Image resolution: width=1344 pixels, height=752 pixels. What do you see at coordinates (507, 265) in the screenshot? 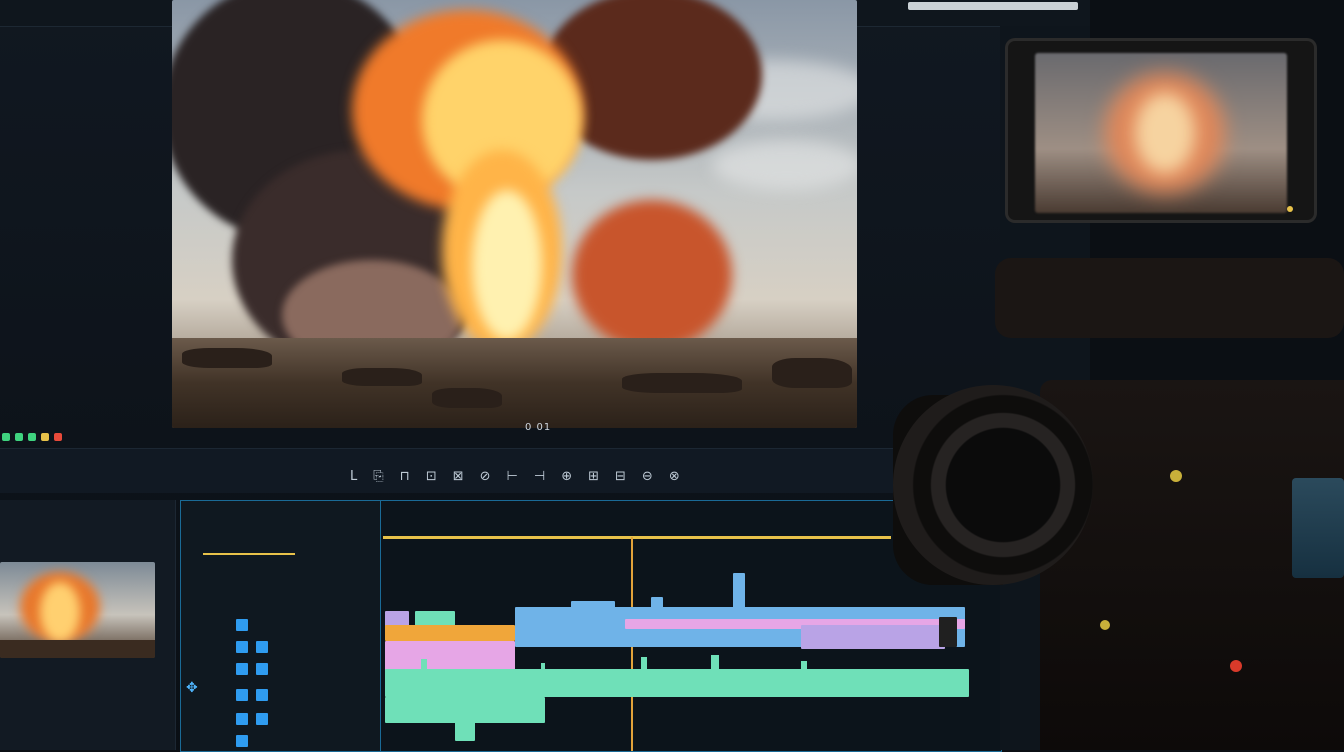
I see `fire-column-core` at bounding box center [507, 265].